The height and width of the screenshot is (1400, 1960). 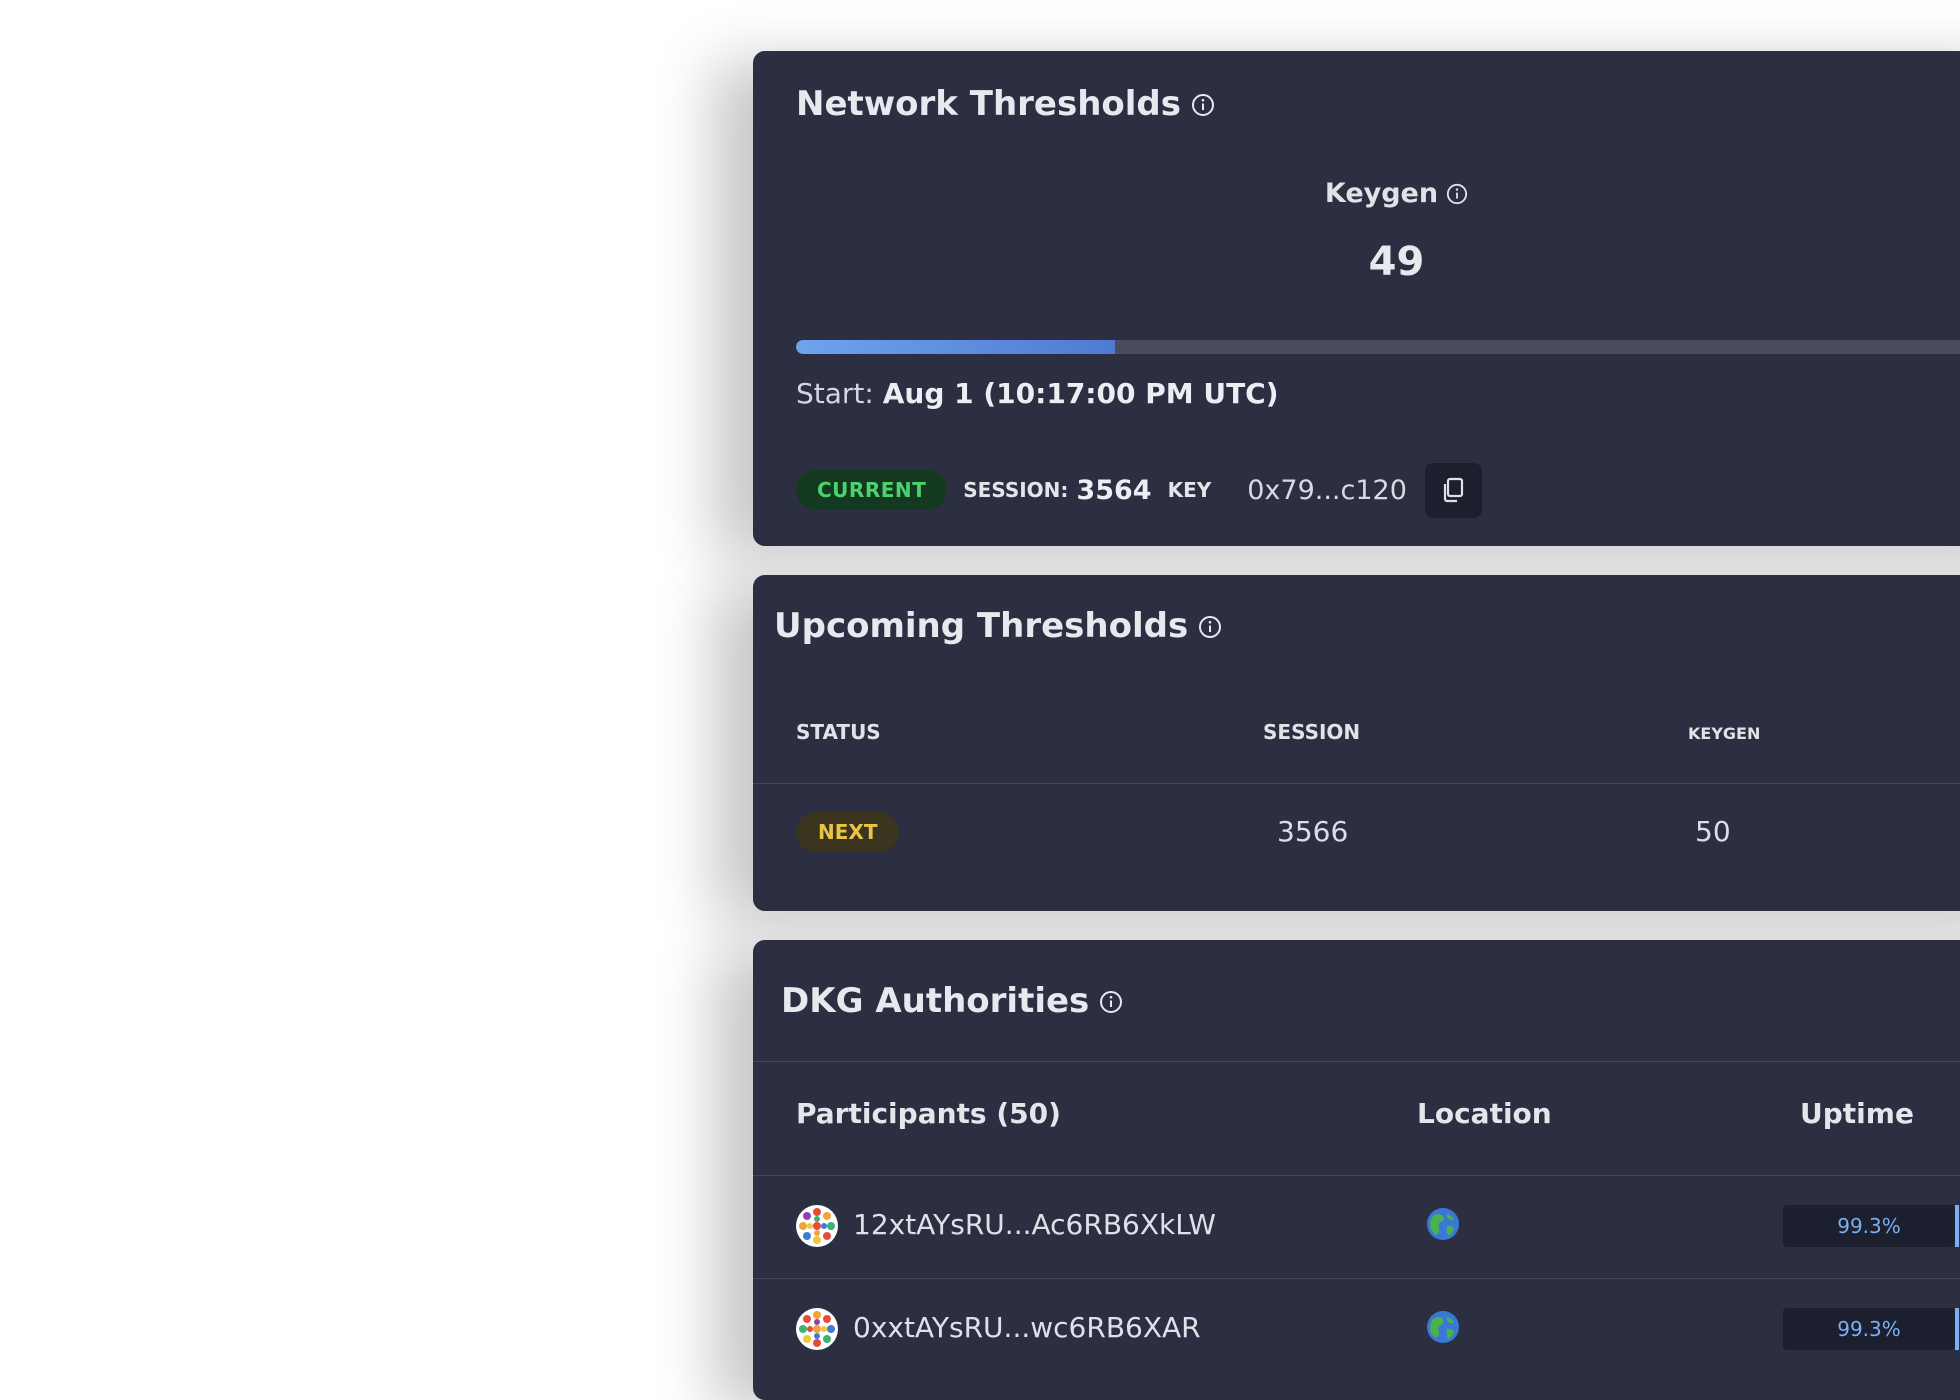 I want to click on upcoming-thresholds-title: Upcoming Thresholds, so click(x=998, y=626).